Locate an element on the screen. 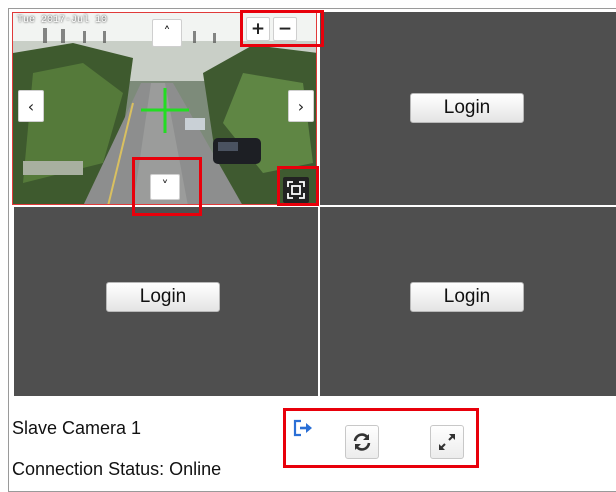 Image resolution: width=616 pixels, height=492 pixels. camera-name-label: Slave Camera 1 is located at coordinates (77, 428).